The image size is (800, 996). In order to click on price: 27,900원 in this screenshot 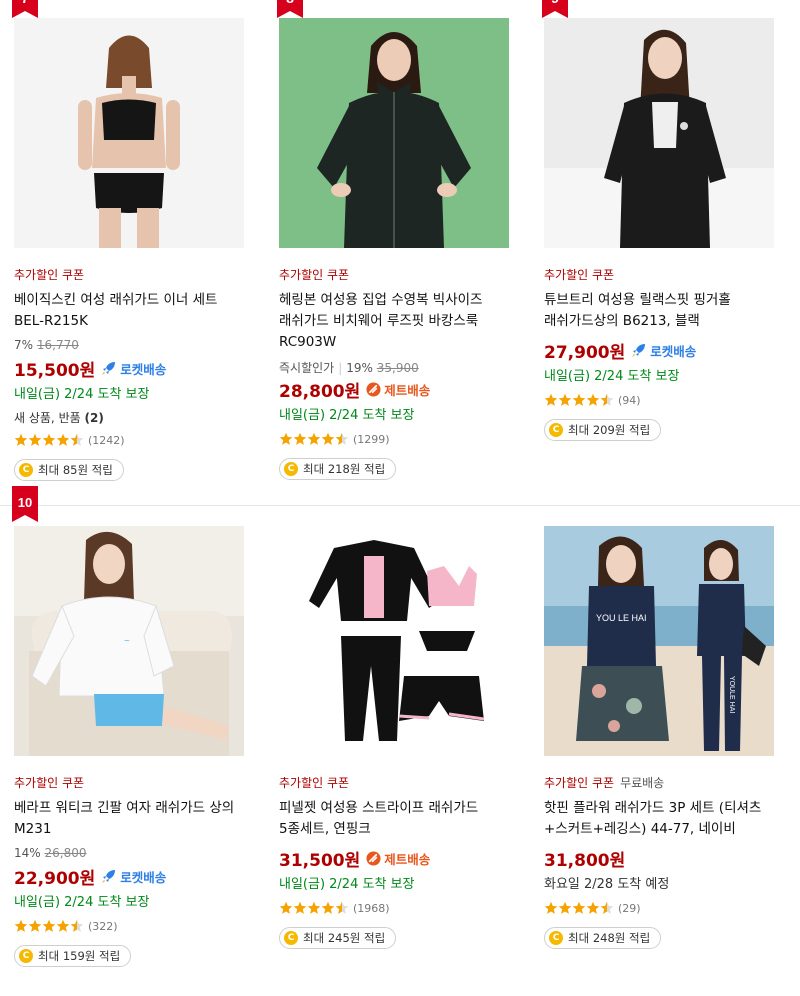, I will do `click(585, 352)`.